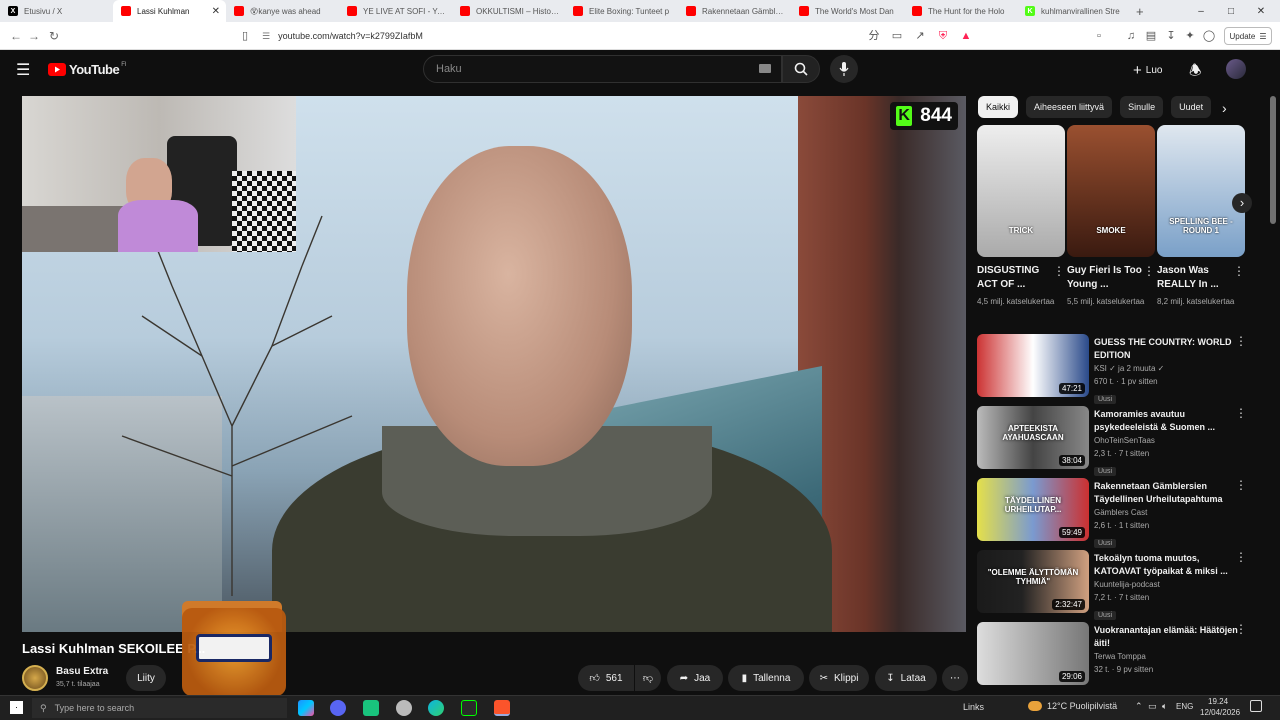  I want to click on shorts-next-chevron-icon: ›, so click(1242, 203).